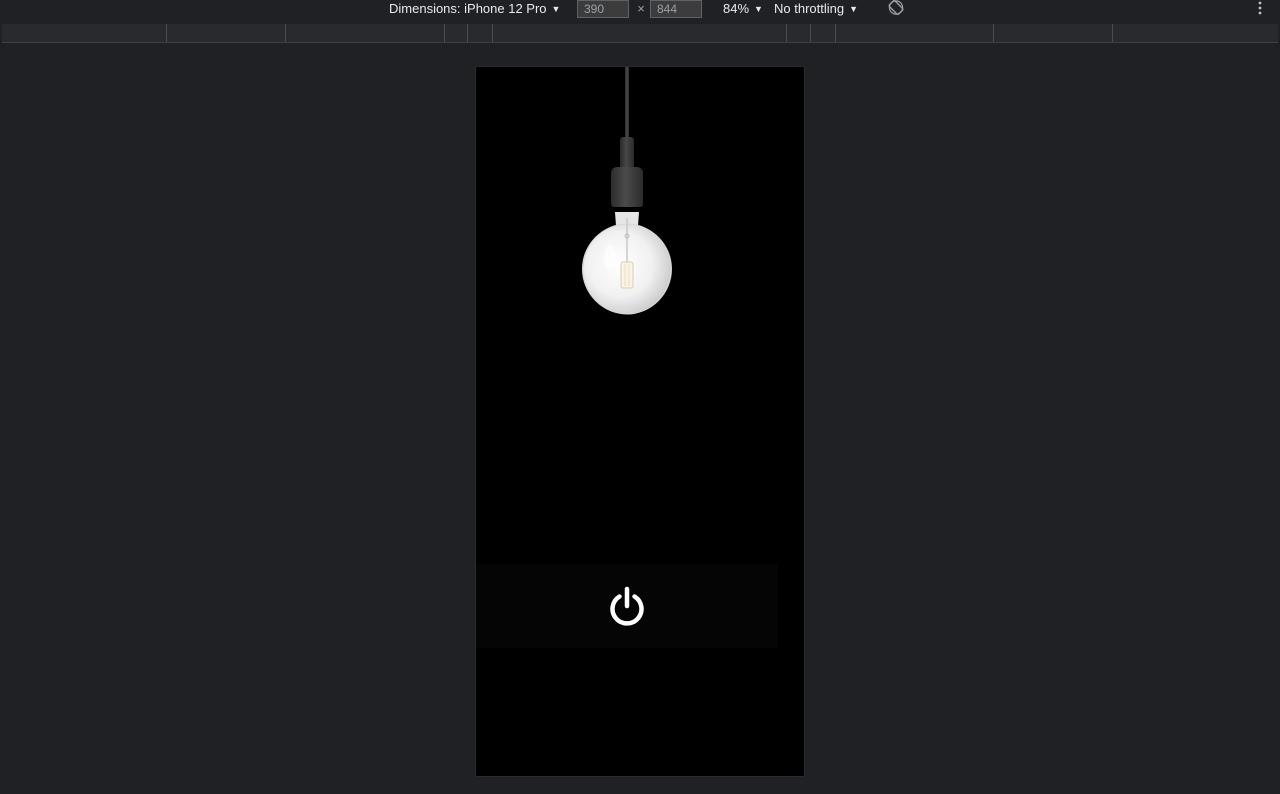 The image size is (1280, 794). Describe the element at coordinates (809, 8) in the screenshot. I see `throttling-label: No throttling` at that location.